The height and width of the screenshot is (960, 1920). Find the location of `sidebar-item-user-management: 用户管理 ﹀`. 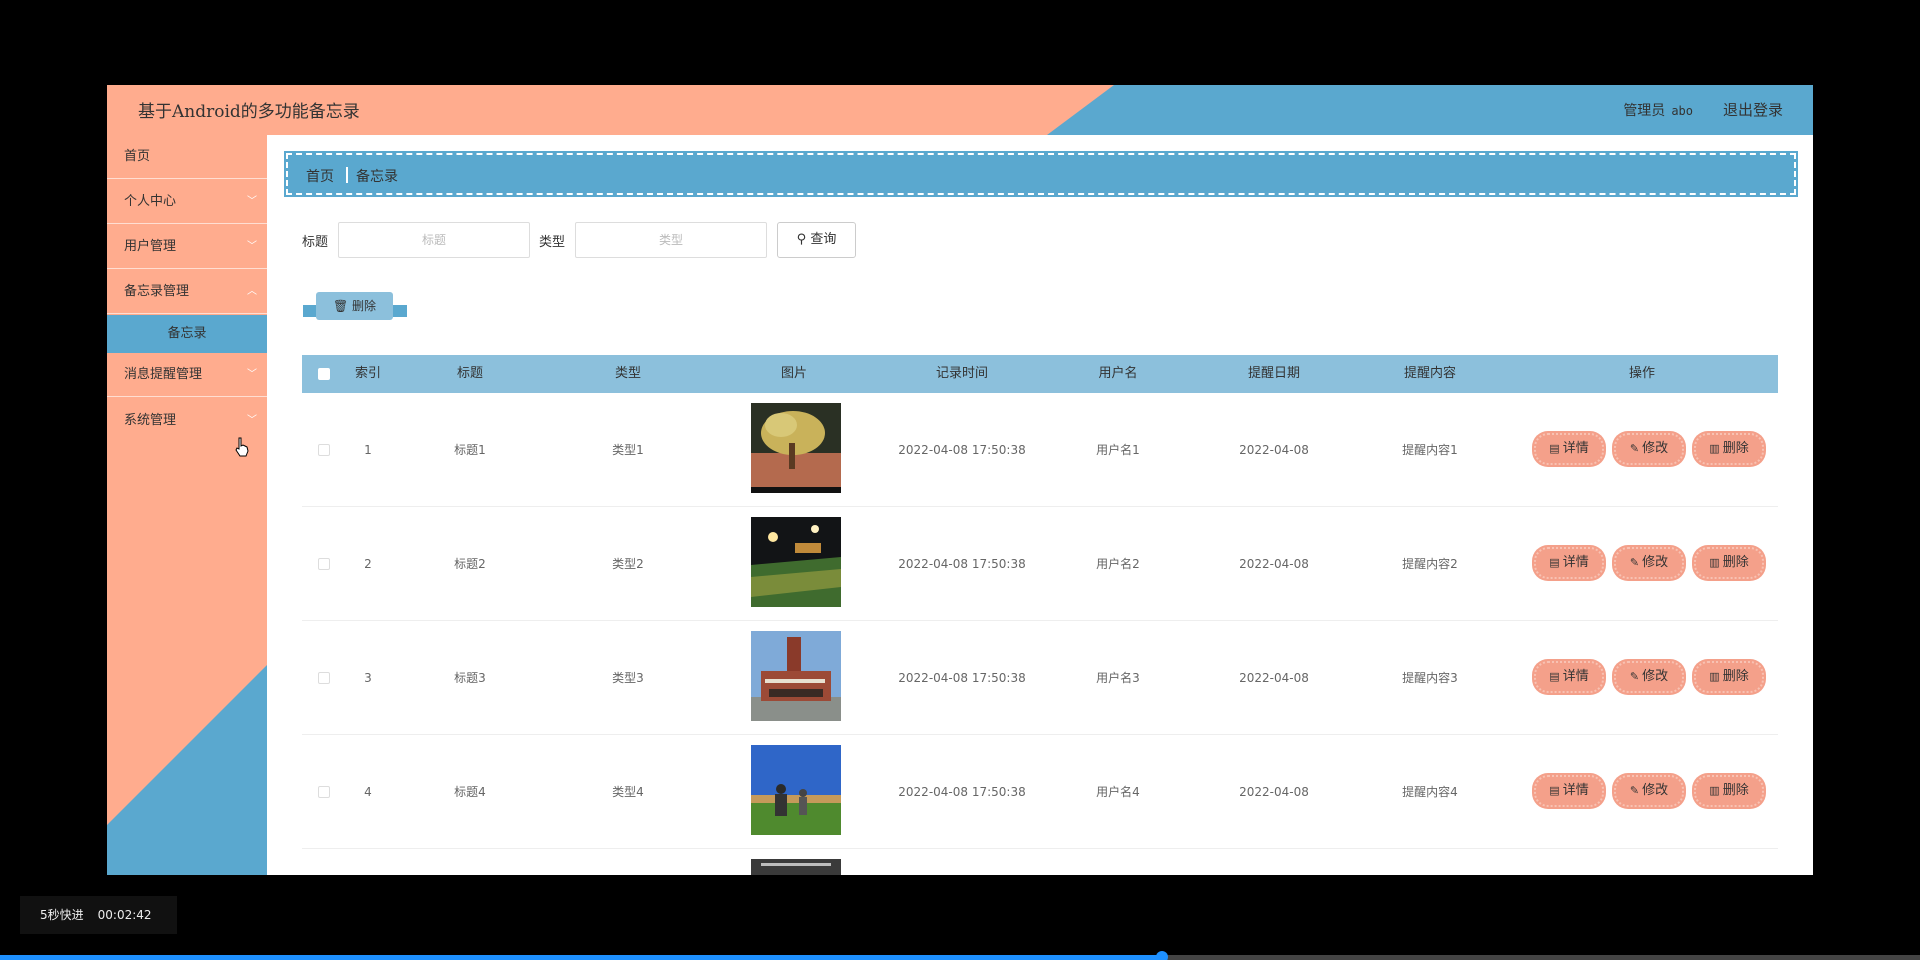

sidebar-item-user-management: 用户管理 ﹀ is located at coordinates (187, 247).